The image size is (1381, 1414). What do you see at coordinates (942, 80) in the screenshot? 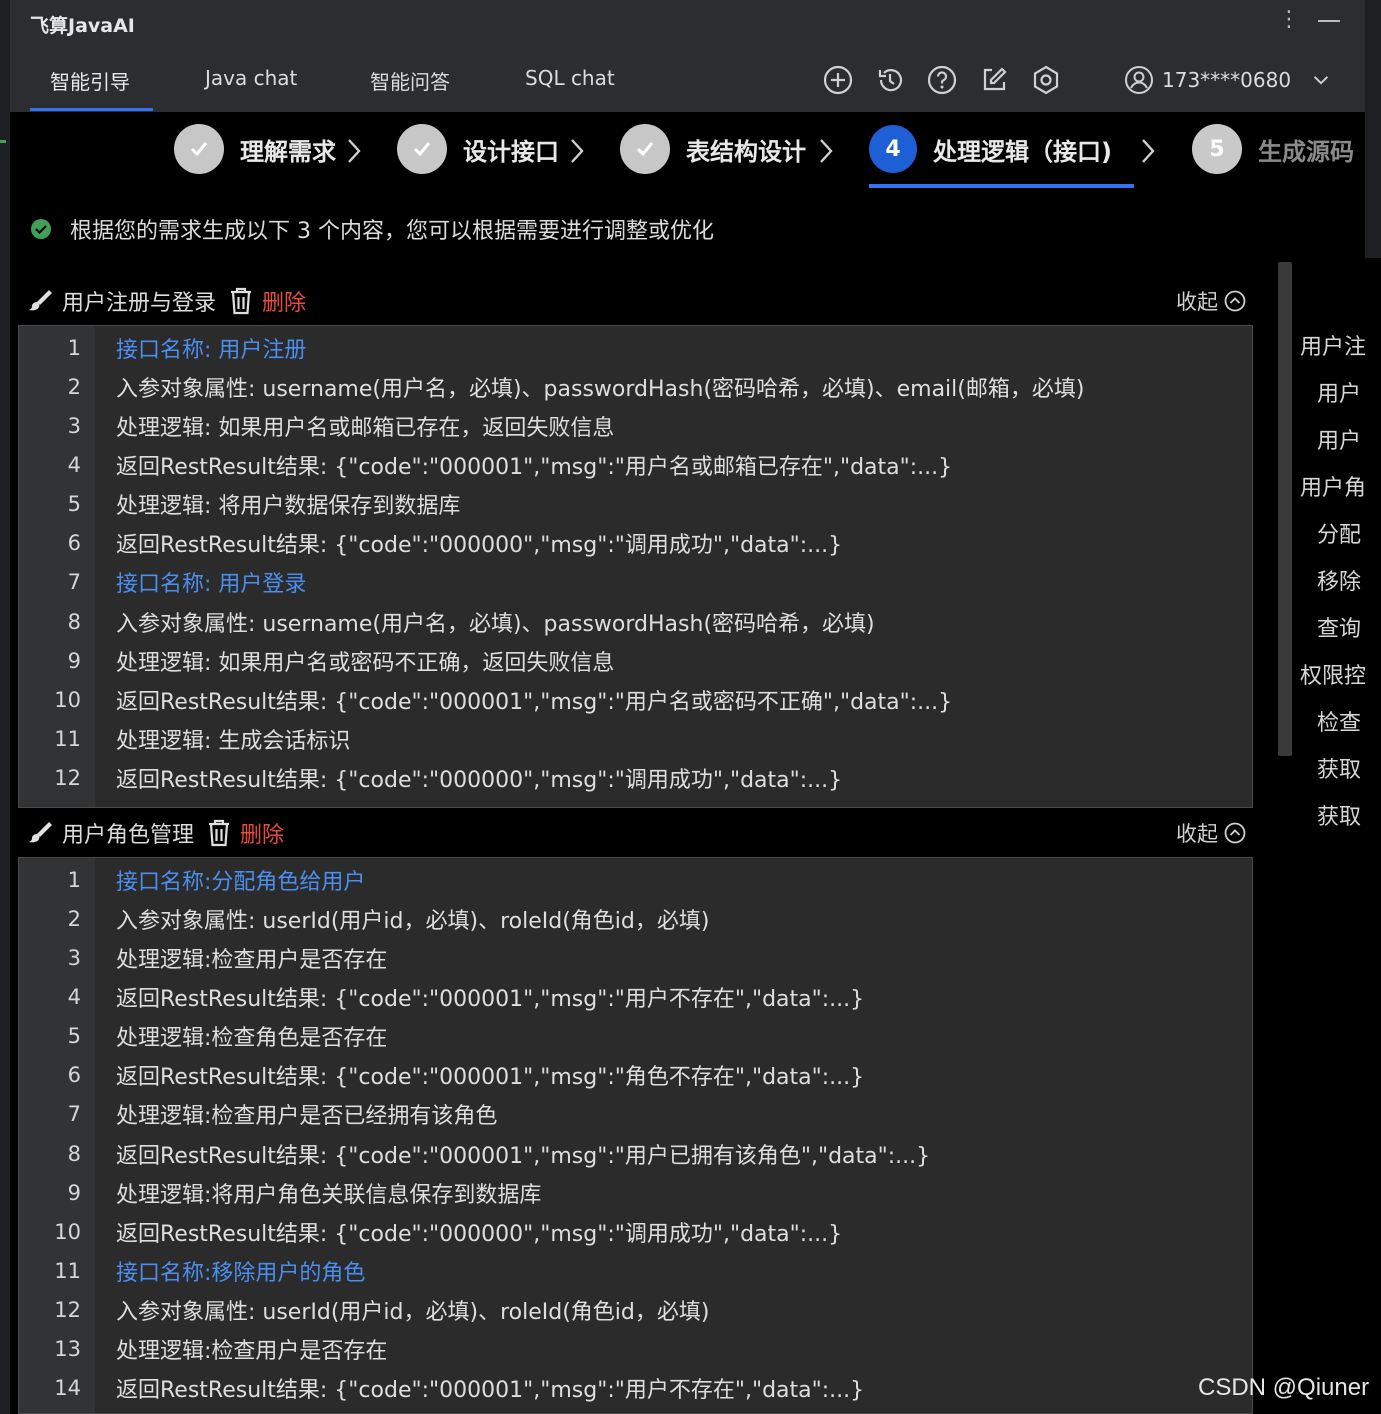
I see `help-icon` at bounding box center [942, 80].